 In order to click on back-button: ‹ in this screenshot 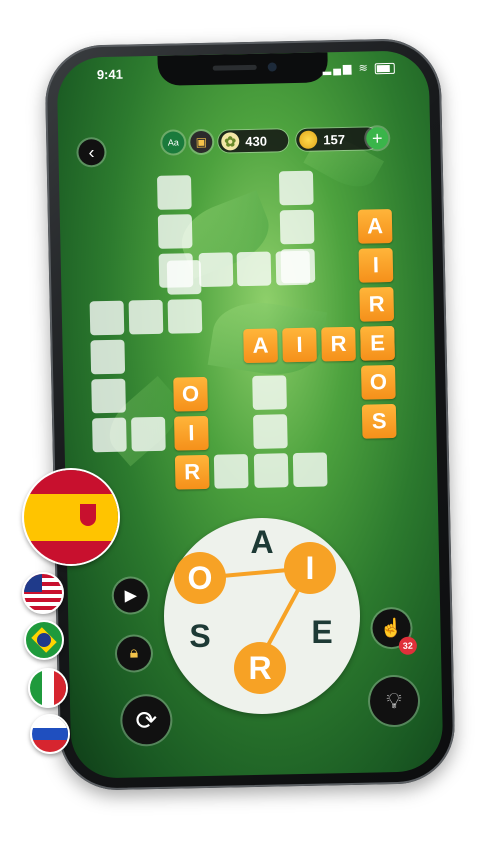, I will do `click(91, 152)`.